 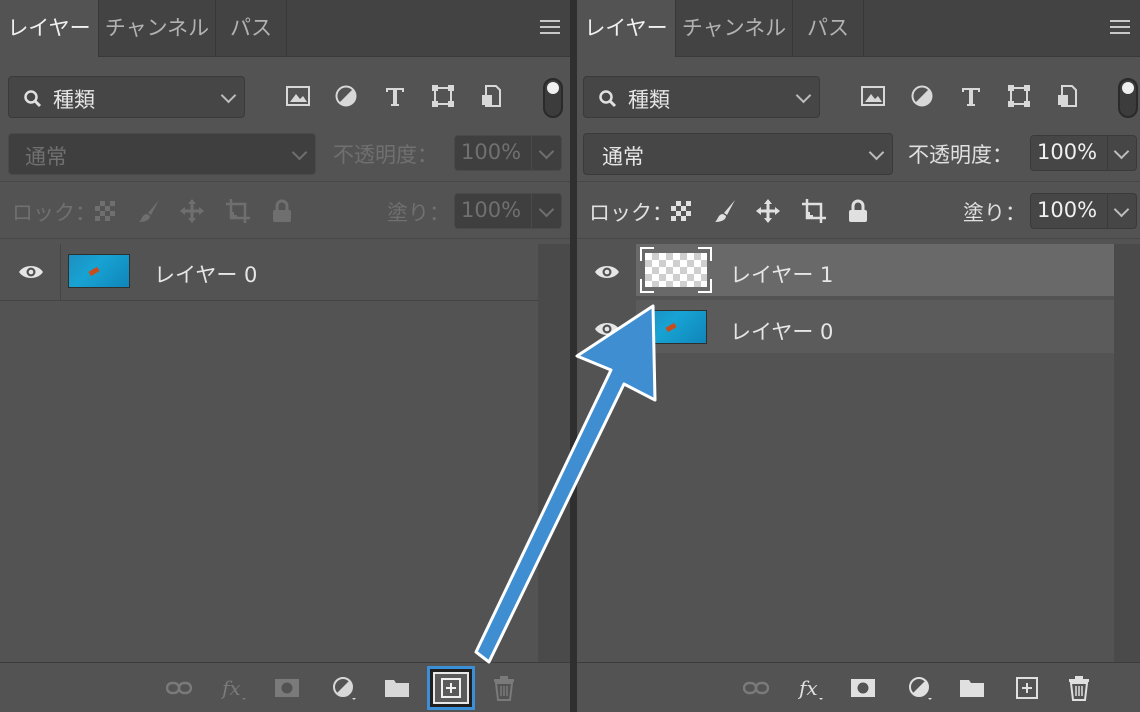 I want to click on panel-tabbar: レイヤー チャンネル パス, so click(x=285, y=28).